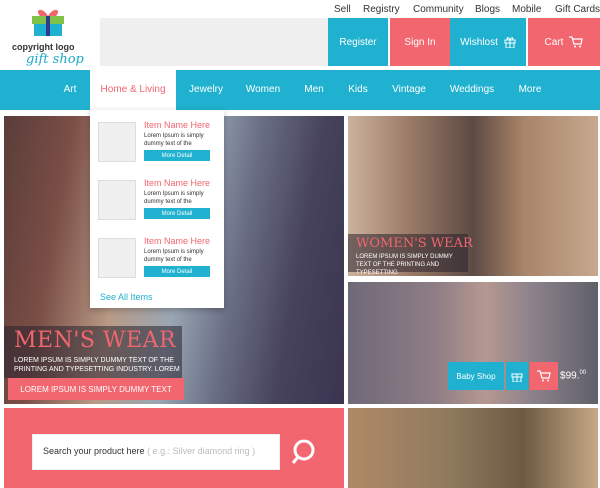  I want to click on top-link-blogs: Blogs, so click(487, 9).